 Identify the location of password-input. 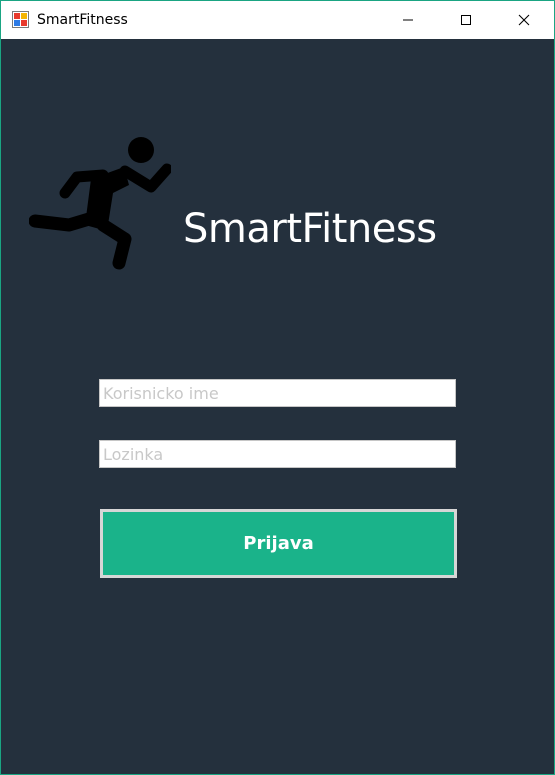
(277, 454).